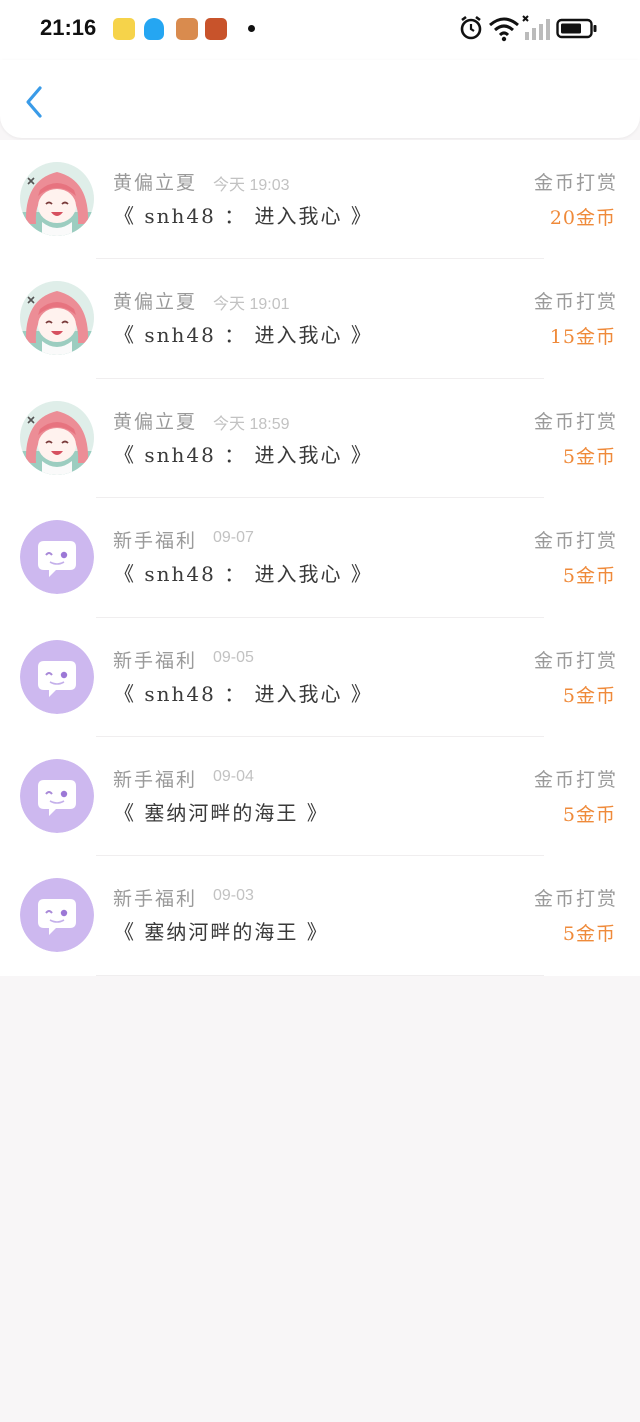  Describe the element at coordinates (320, 439) in the screenshot. I see `reward-record-row-3: 黄偏立夏 今天 18:59 《 snh48 ： 进入我心 》 金币打赏 5金币` at that location.